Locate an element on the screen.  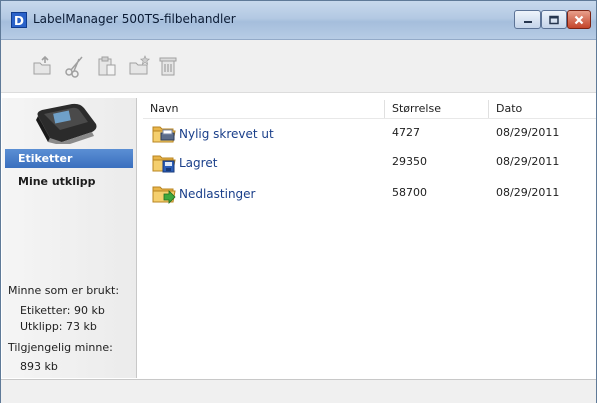
memory-available-value: 893 kb is located at coordinates (39, 366).